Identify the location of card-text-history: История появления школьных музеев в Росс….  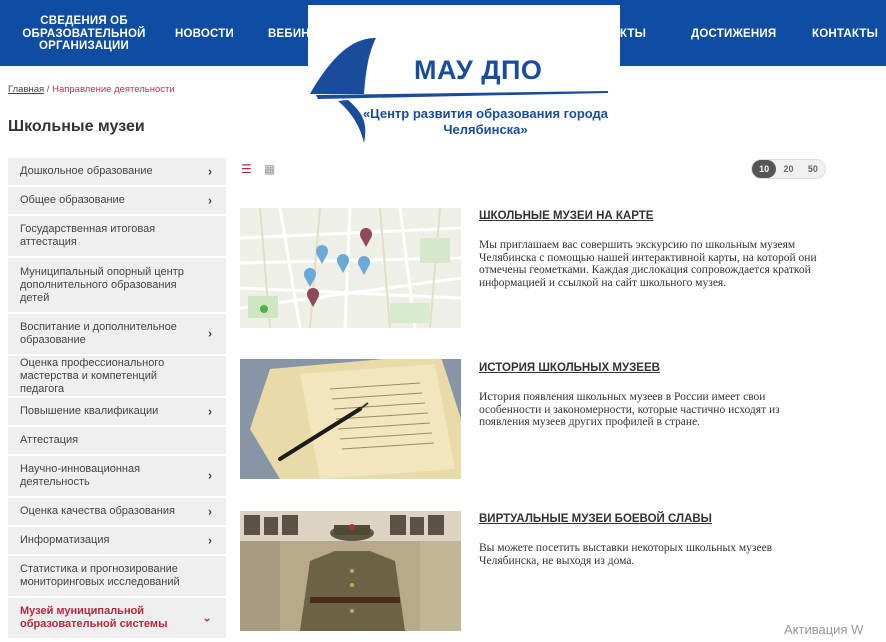
(629, 409).